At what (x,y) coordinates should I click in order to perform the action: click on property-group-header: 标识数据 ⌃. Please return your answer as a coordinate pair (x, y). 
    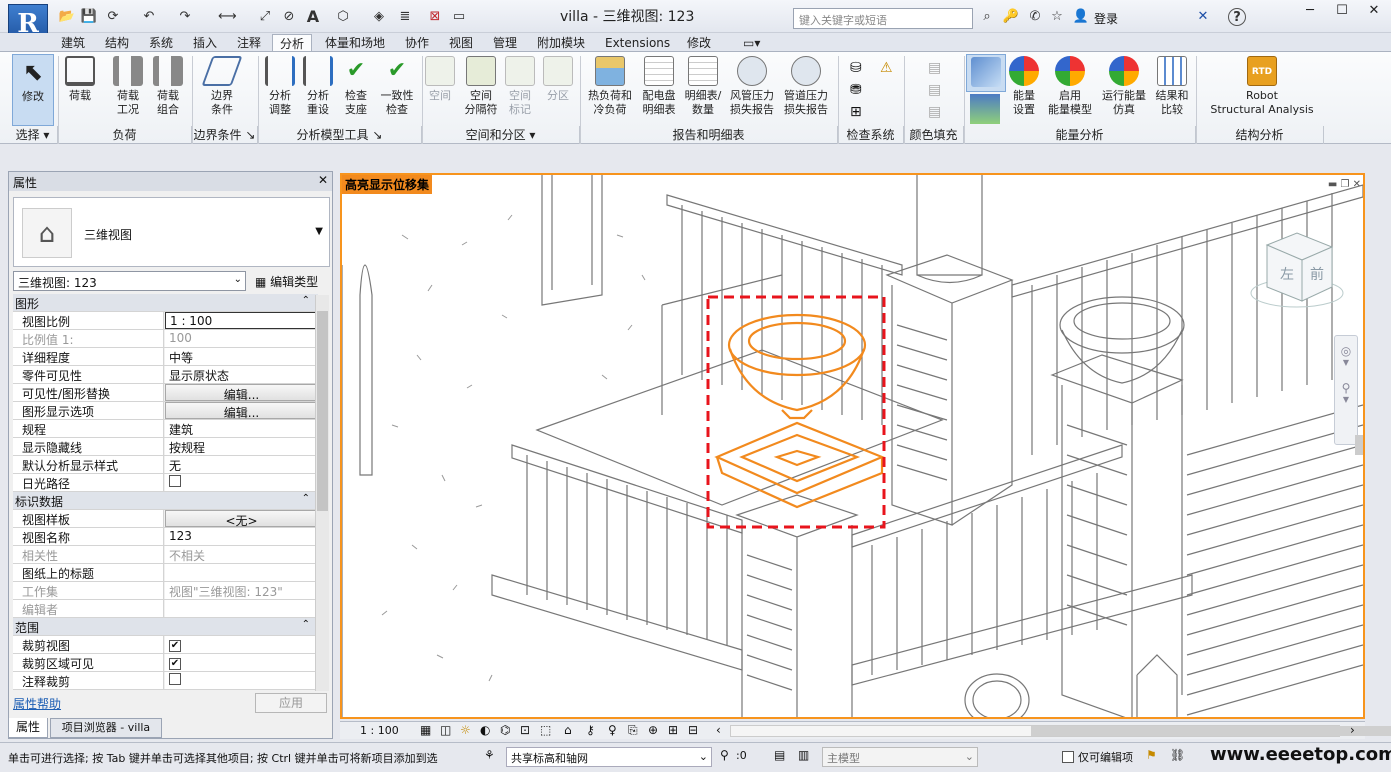
    Looking at the image, I should click on (165, 501).